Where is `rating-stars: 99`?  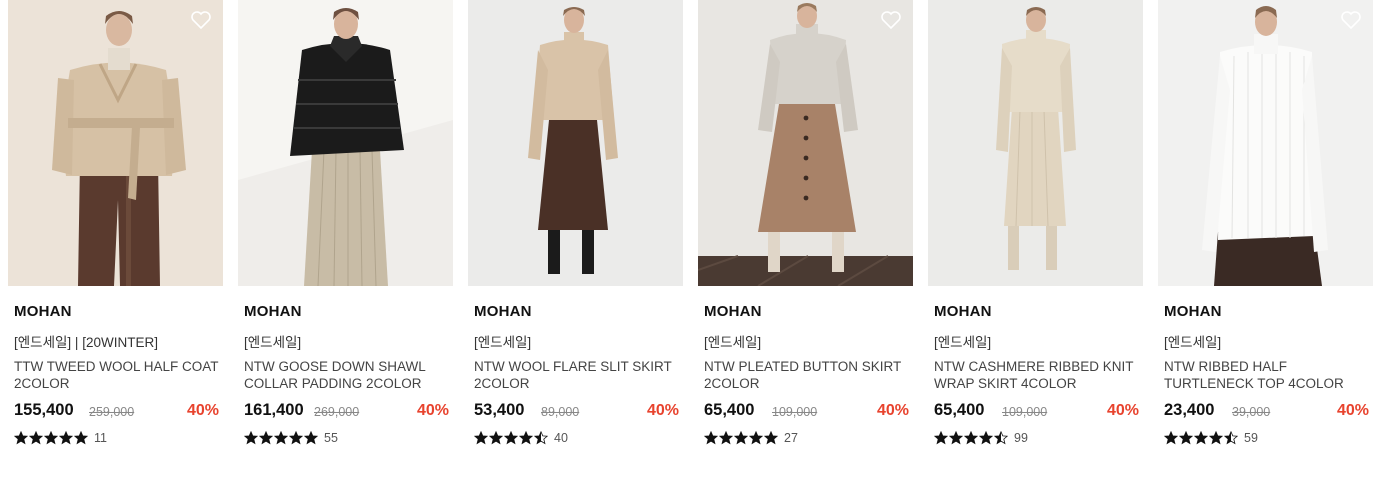 rating-stars: 99 is located at coordinates (981, 438).